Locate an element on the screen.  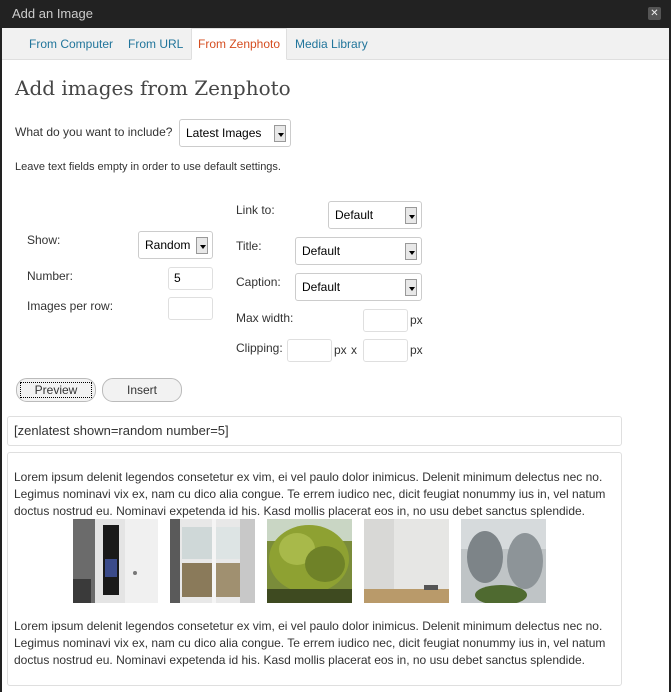
thumbnail-room-corner is located at coordinates (406, 561).